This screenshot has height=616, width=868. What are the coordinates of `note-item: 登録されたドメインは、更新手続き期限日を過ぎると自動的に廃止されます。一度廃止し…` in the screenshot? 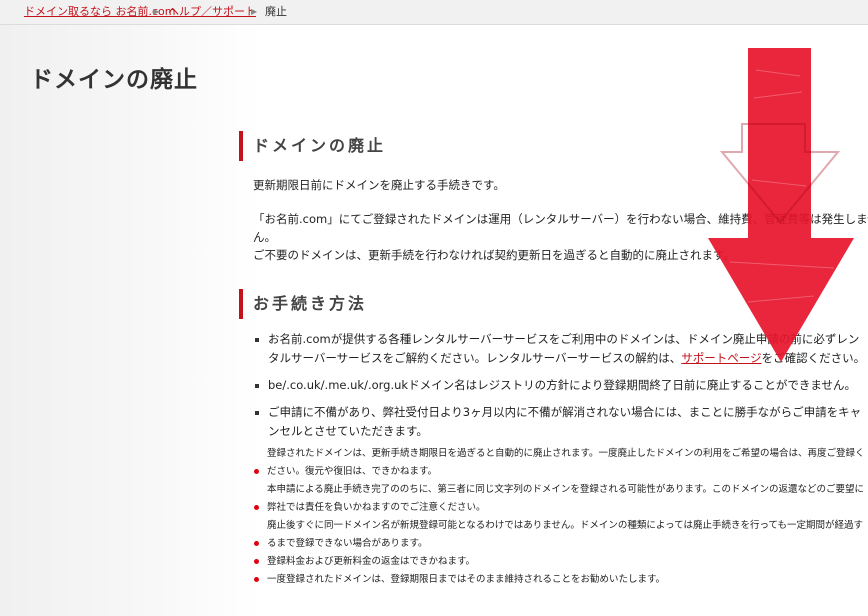 It's located at (560, 463).